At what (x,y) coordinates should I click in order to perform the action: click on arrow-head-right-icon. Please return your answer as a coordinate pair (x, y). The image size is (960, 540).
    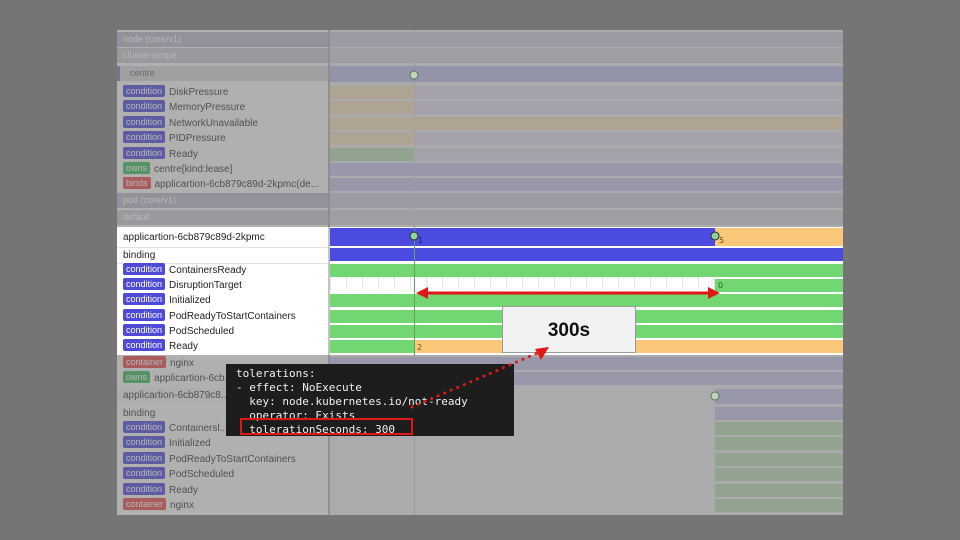
    Looking at the image, I should click on (714, 293).